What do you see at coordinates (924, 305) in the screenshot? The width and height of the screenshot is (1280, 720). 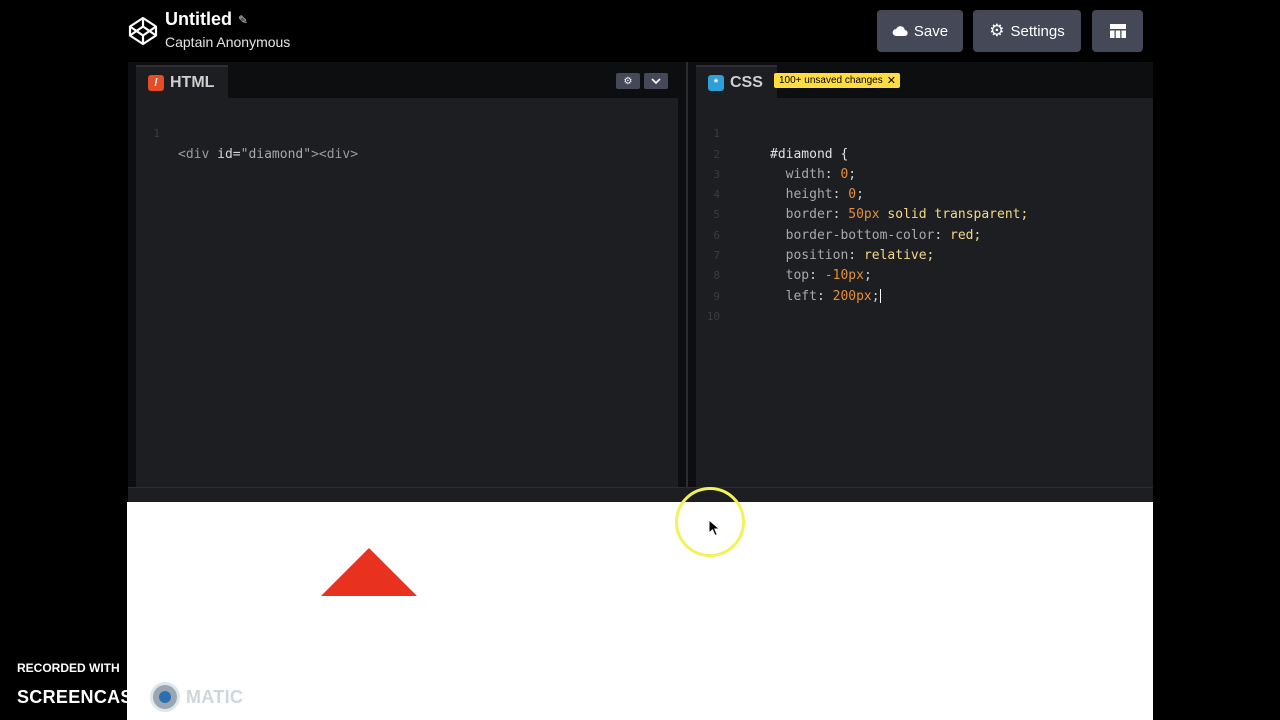 I see `code-line: 10` at bounding box center [924, 305].